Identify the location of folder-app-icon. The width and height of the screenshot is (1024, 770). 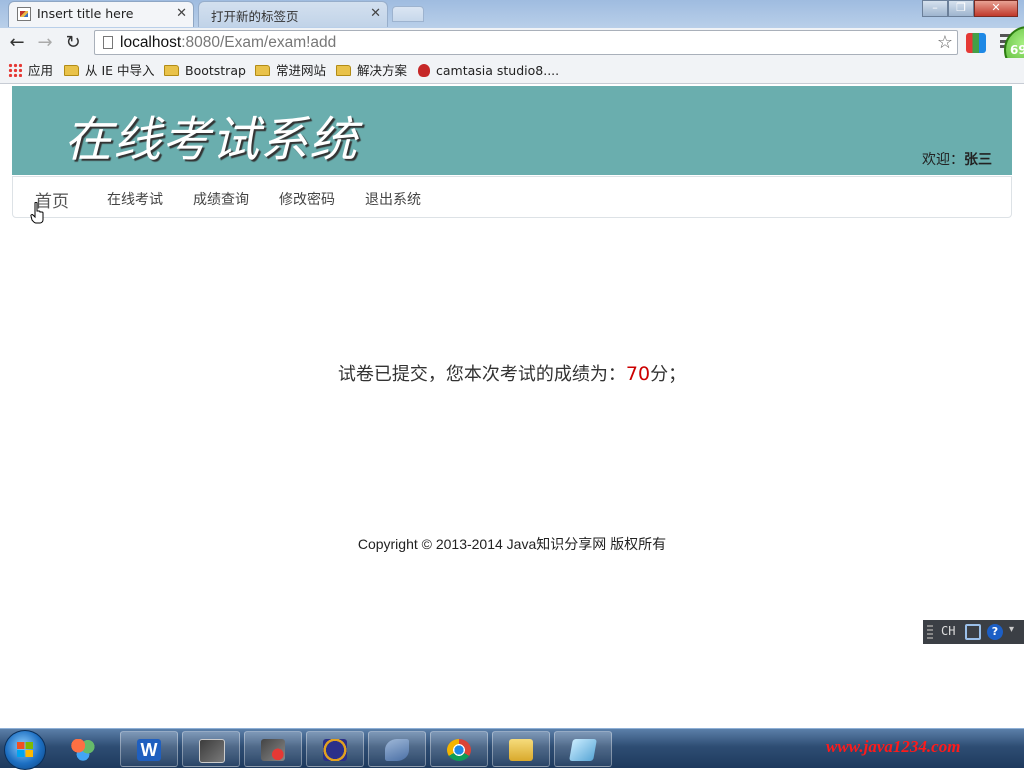
(521, 750).